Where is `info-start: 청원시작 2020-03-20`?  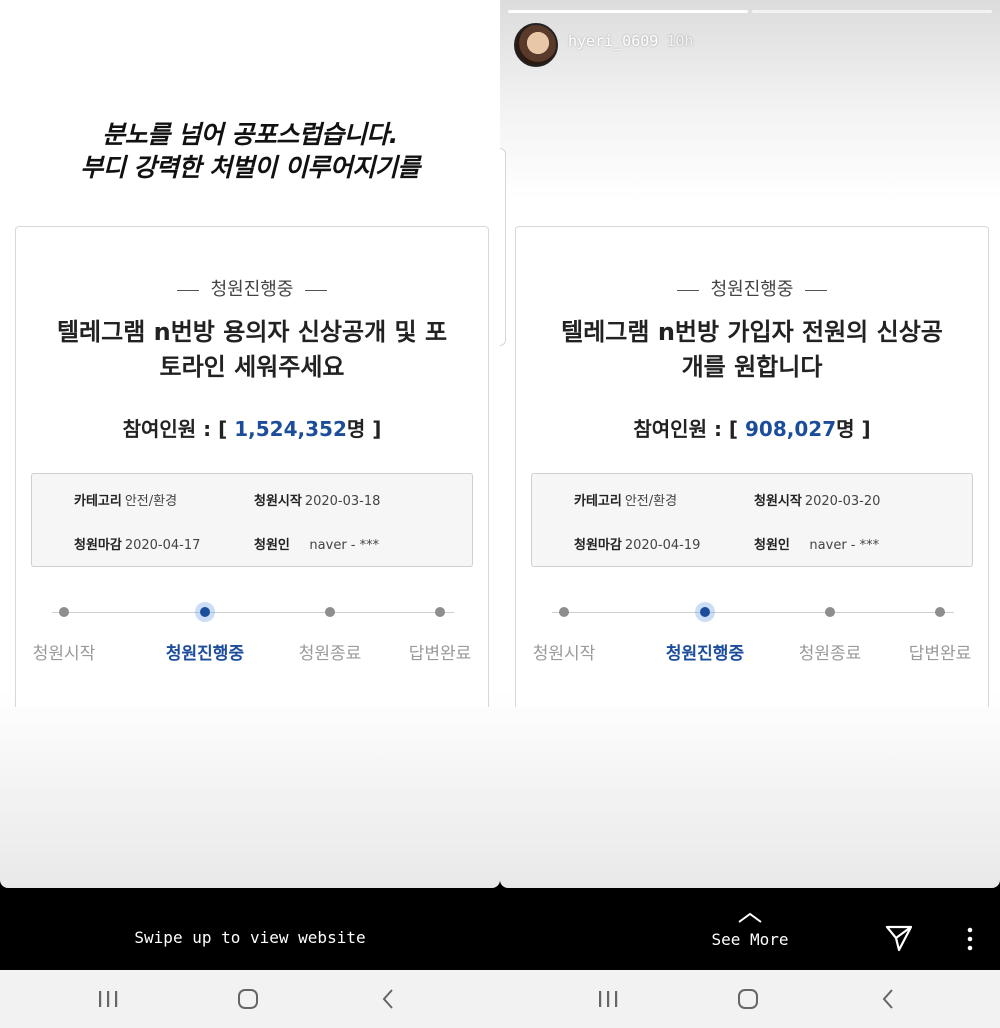 info-start: 청원시작 2020-03-20 is located at coordinates (817, 499).